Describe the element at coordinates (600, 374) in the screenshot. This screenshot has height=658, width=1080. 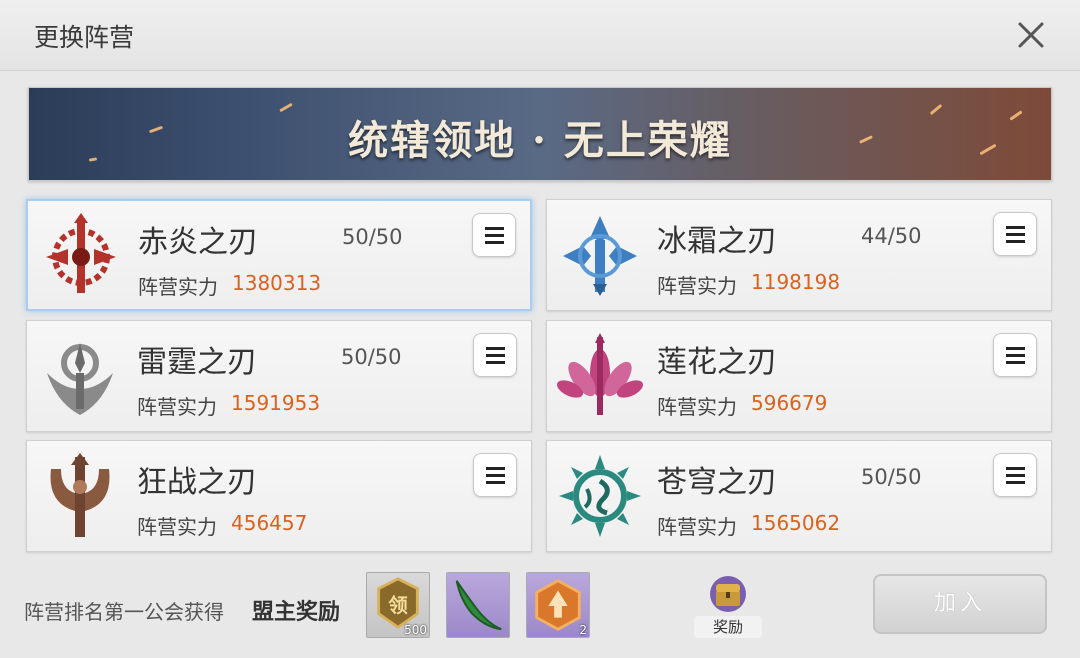
I see `lotus-emblem-icon` at that location.